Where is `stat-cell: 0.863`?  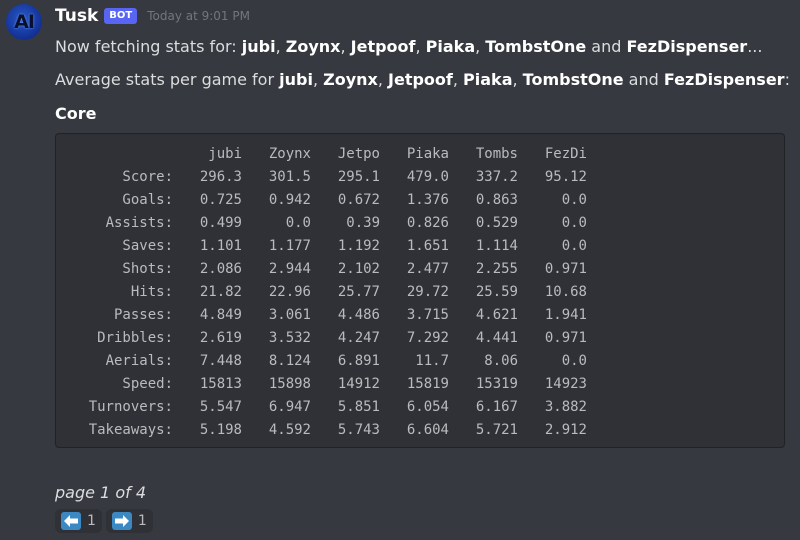 stat-cell: 0.863 is located at coordinates (496, 200).